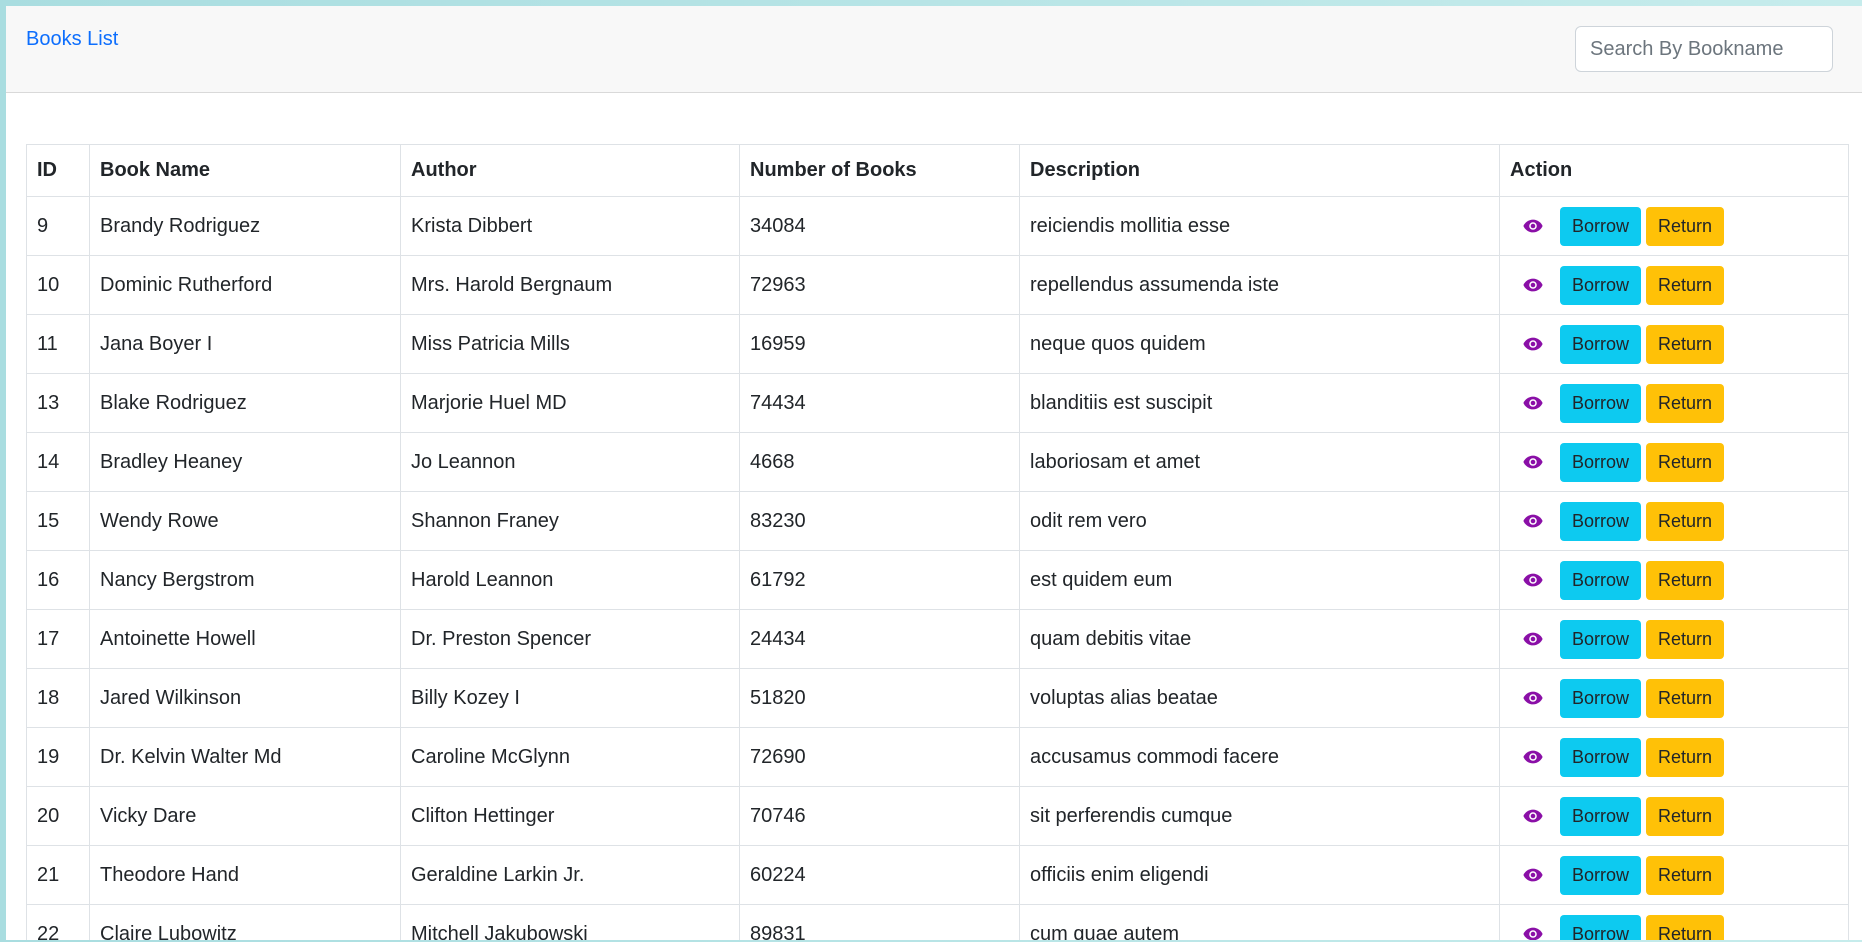  What do you see at coordinates (58, 170) in the screenshot?
I see `column-header-id: ID` at bounding box center [58, 170].